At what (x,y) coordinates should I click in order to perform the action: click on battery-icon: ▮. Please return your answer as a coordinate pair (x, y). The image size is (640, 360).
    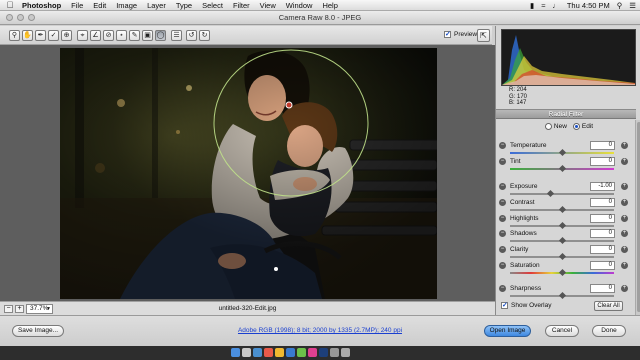
    Looking at the image, I should click on (532, 5).